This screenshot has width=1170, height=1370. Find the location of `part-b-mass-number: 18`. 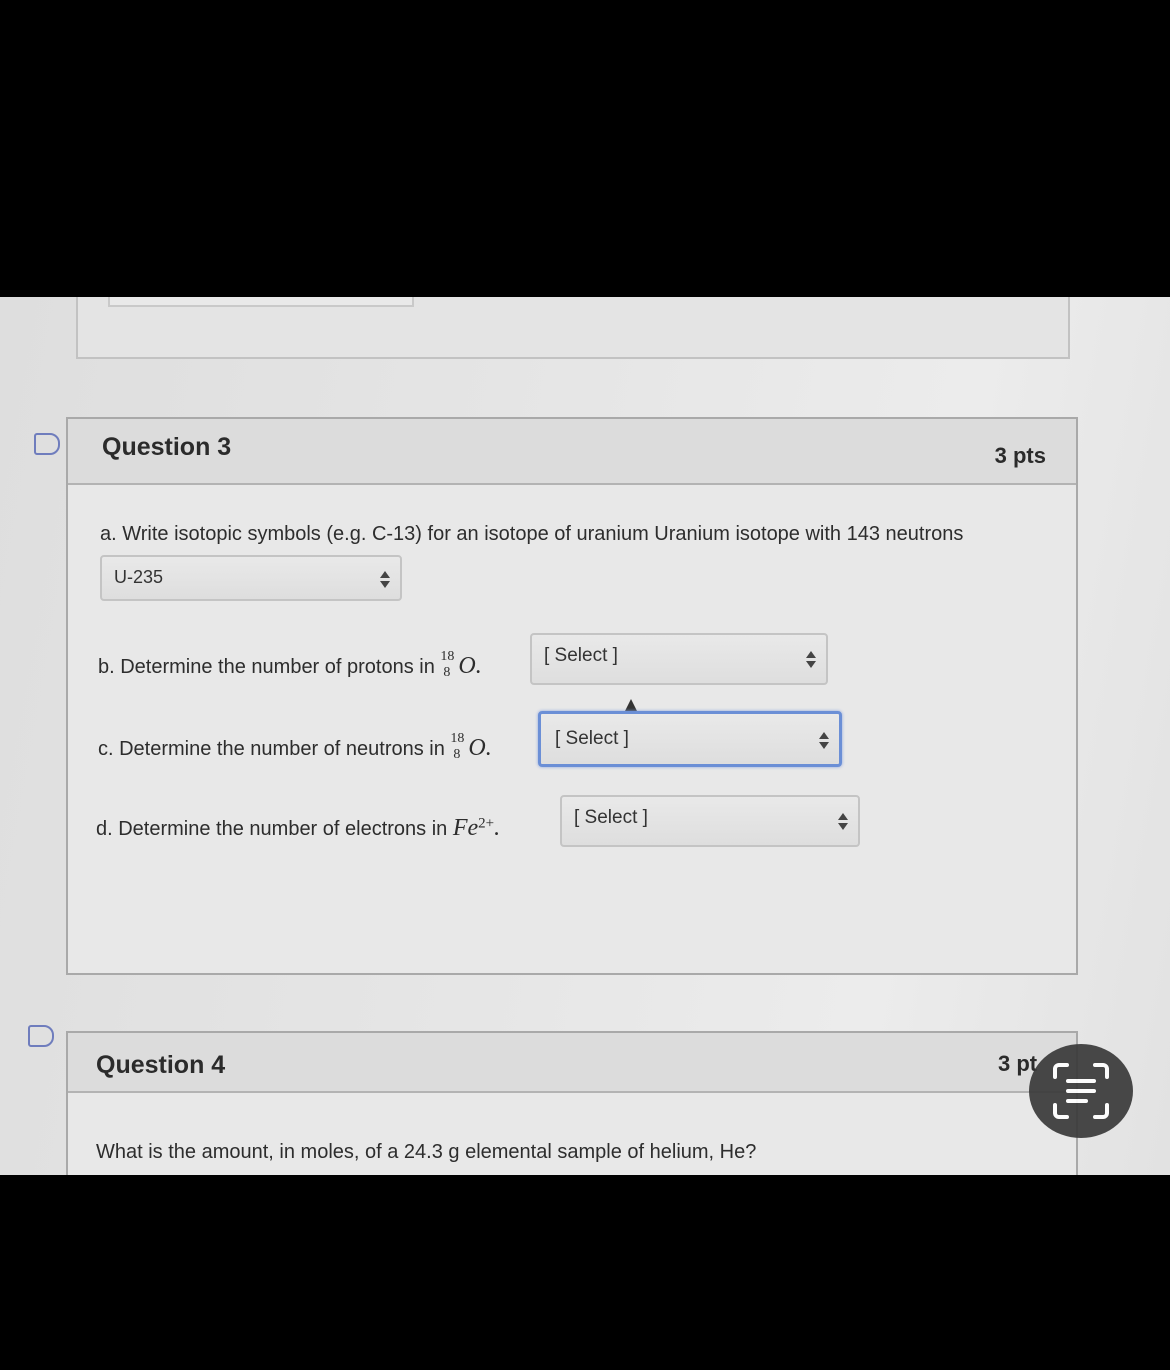

part-b-mass-number: 18 is located at coordinates (447, 656).